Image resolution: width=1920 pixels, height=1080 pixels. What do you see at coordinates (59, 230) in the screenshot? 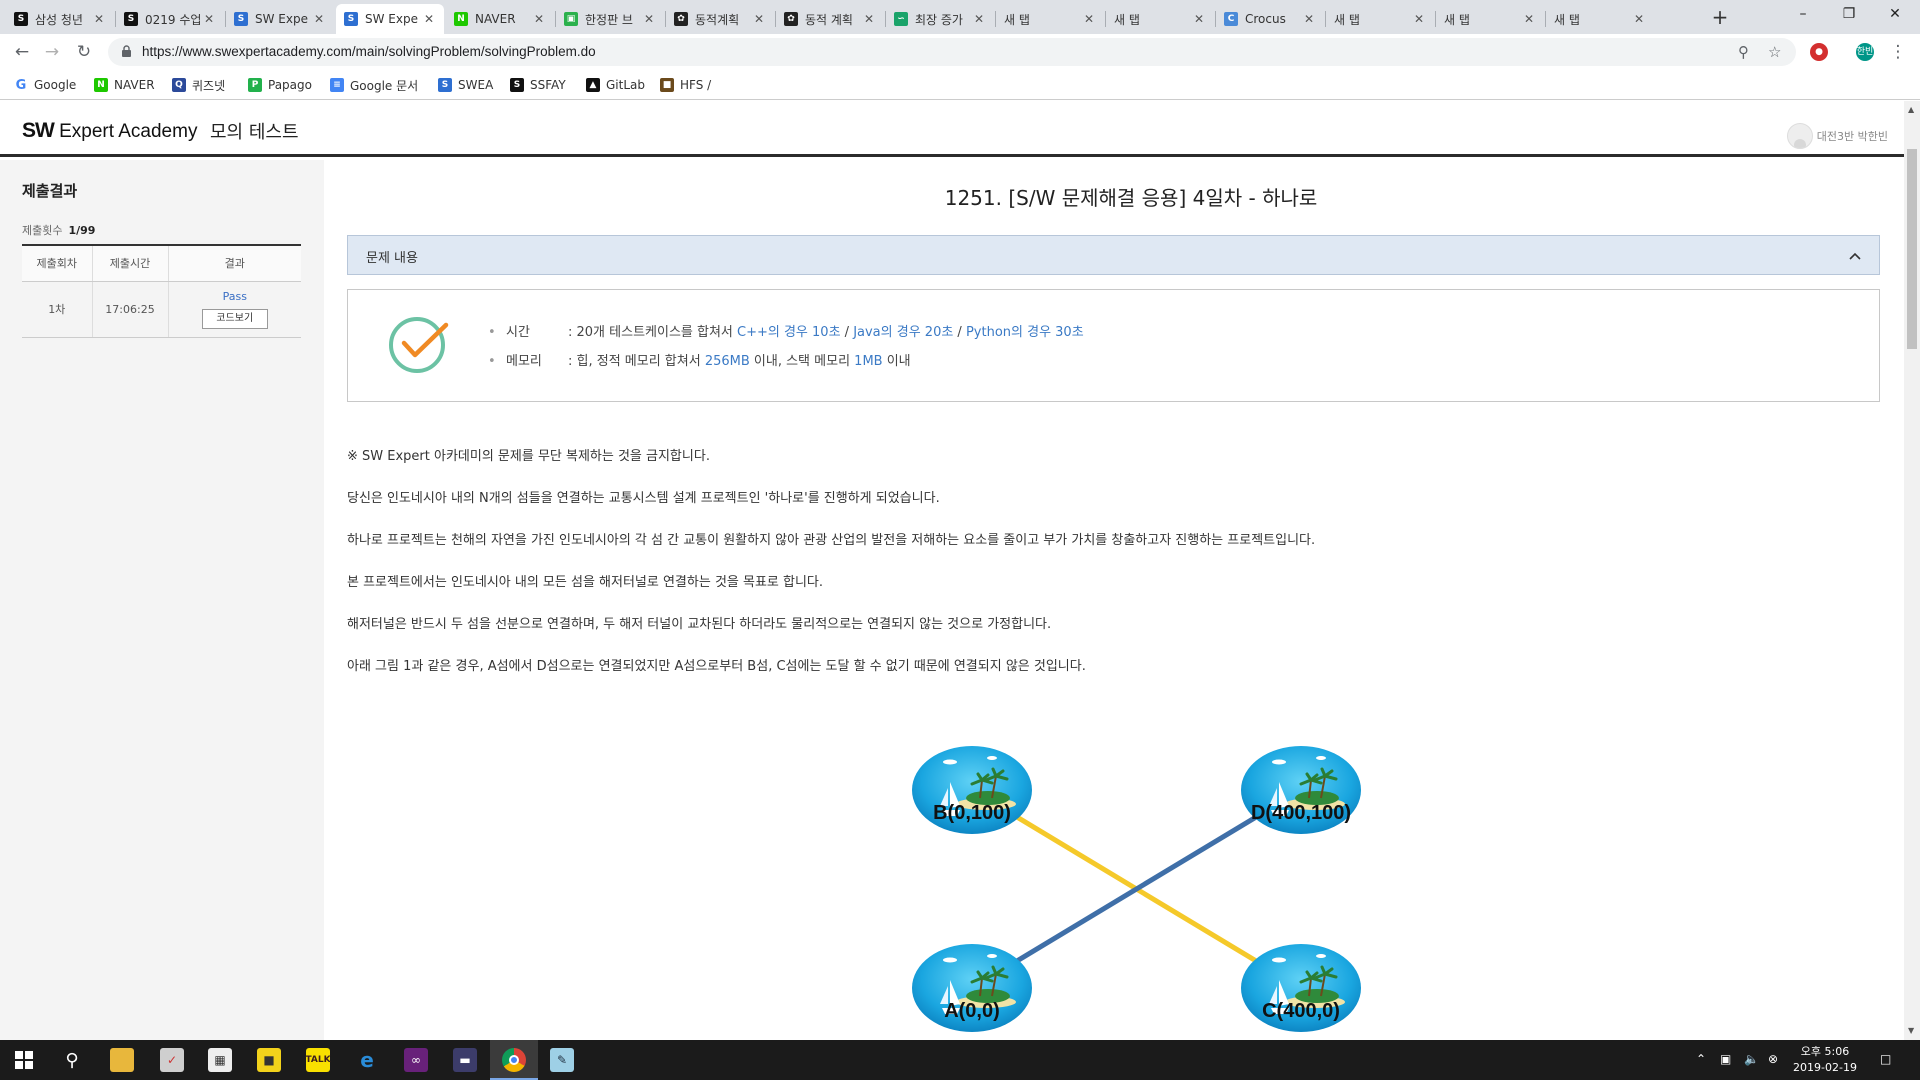
I see `submission-count: 제출횟수 1/99` at bounding box center [59, 230].